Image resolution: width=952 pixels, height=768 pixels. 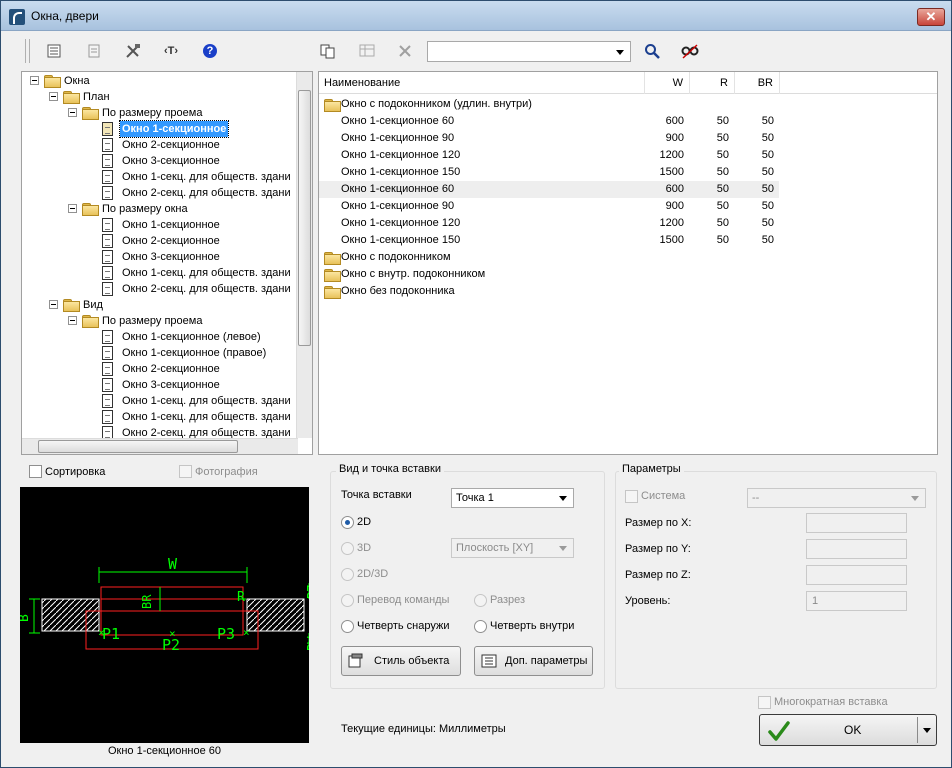 What do you see at coordinates (476, 16) in the screenshot?
I see `title-bar: Окна, двери ✕` at bounding box center [476, 16].